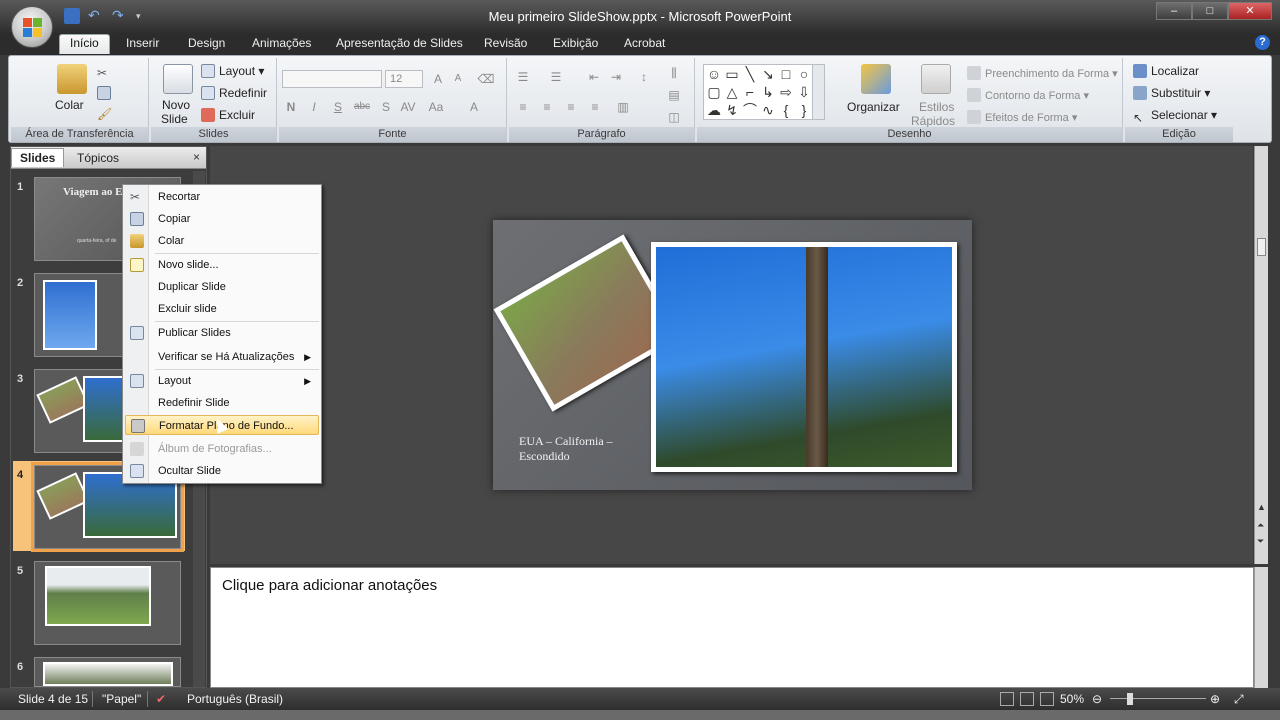 Image resolution: width=1280 pixels, height=720 pixels. Describe the element at coordinates (161, 699) in the screenshot. I see `spelling-icon: ✔` at that location.